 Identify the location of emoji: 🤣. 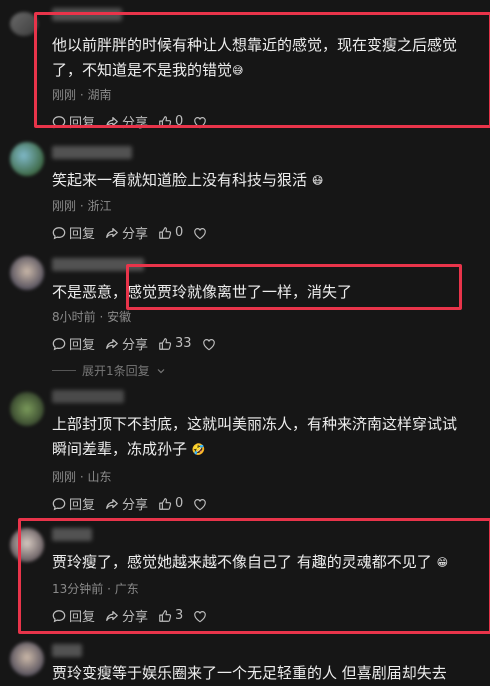
(198, 449).